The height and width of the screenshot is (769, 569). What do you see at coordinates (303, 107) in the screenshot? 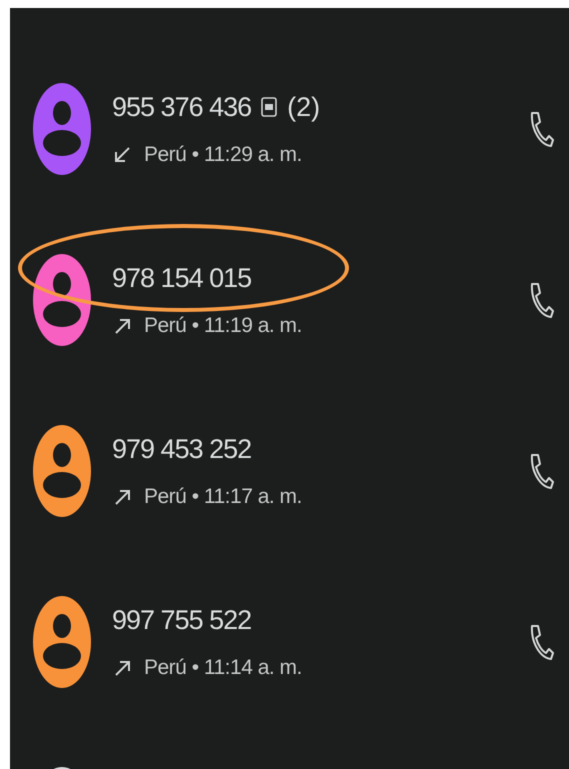
I see `call-count: (2)` at bounding box center [303, 107].